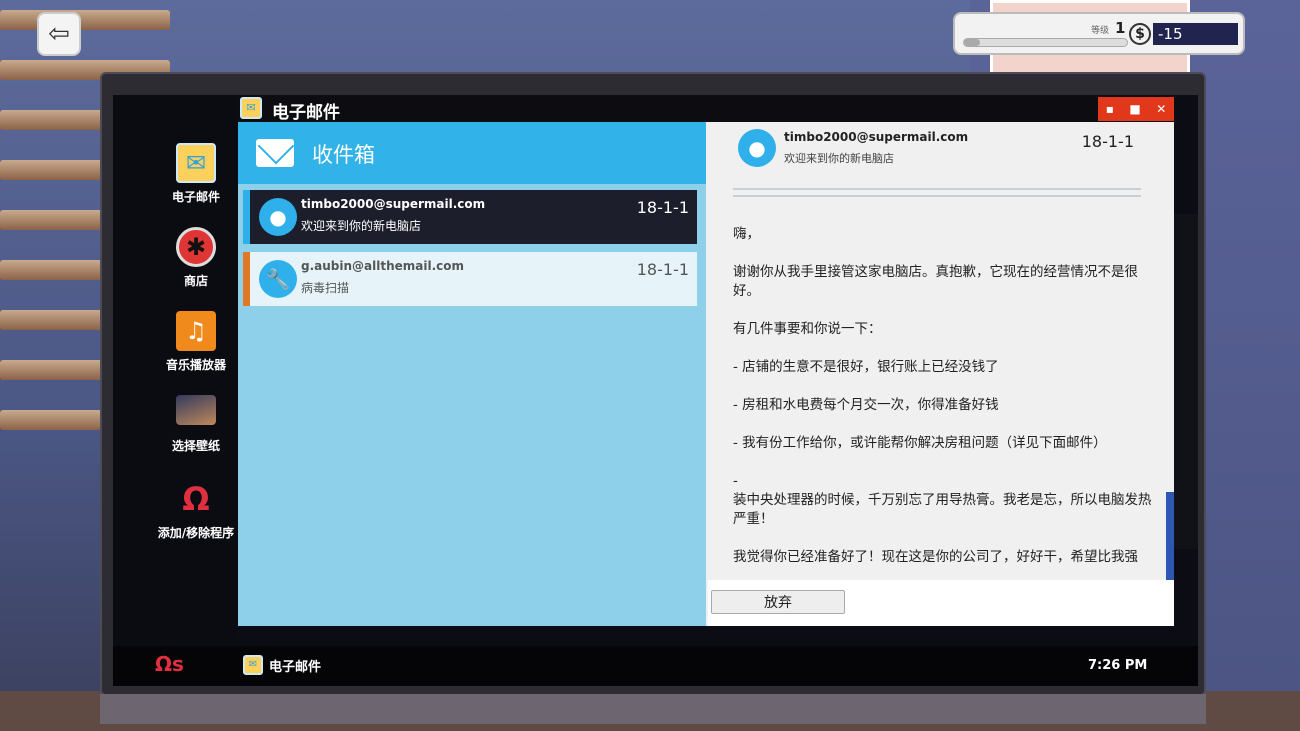  I want to click on mail-paragraph: 嗨，, so click(746, 234).